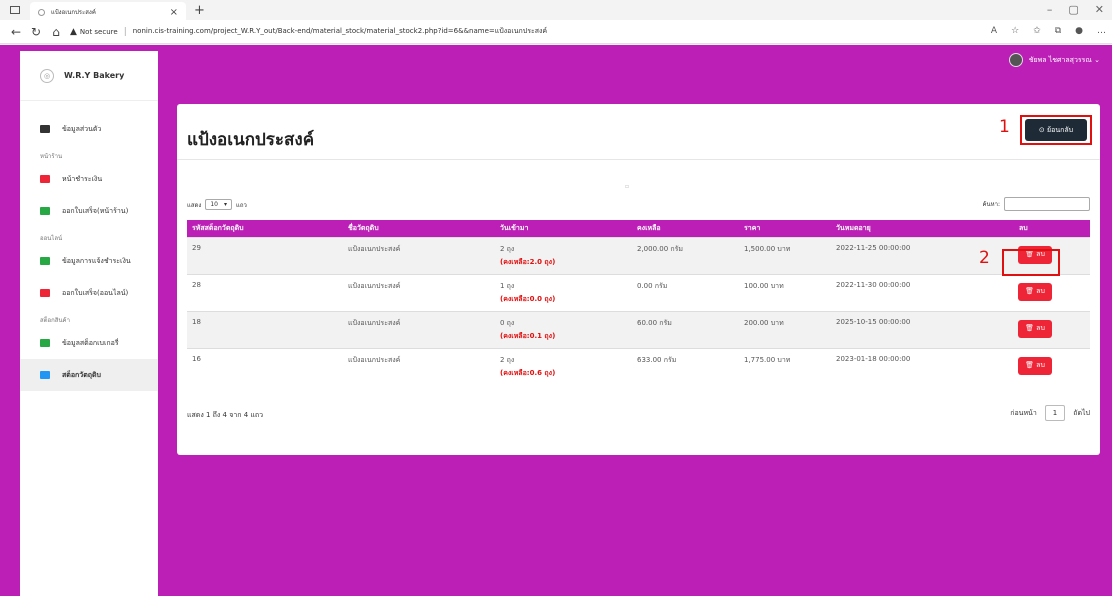 The width and height of the screenshot is (1112, 596). I want to click on sidebar-item-receipt-online: ออกใบเสร็จ(ออนไลน์), so click(89, 293).